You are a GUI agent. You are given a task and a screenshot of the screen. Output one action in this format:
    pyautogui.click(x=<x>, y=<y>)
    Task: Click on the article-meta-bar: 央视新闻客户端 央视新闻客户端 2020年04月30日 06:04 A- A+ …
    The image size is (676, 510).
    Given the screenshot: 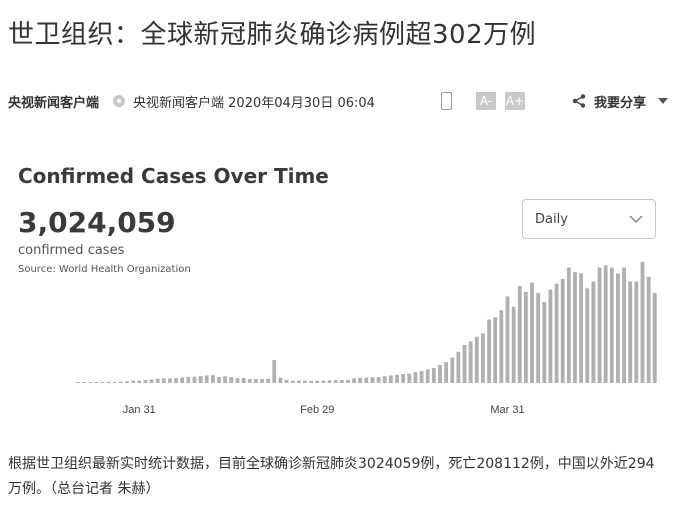 What is the action you would take?
    pyautogui.click(x=338, y=101)
    